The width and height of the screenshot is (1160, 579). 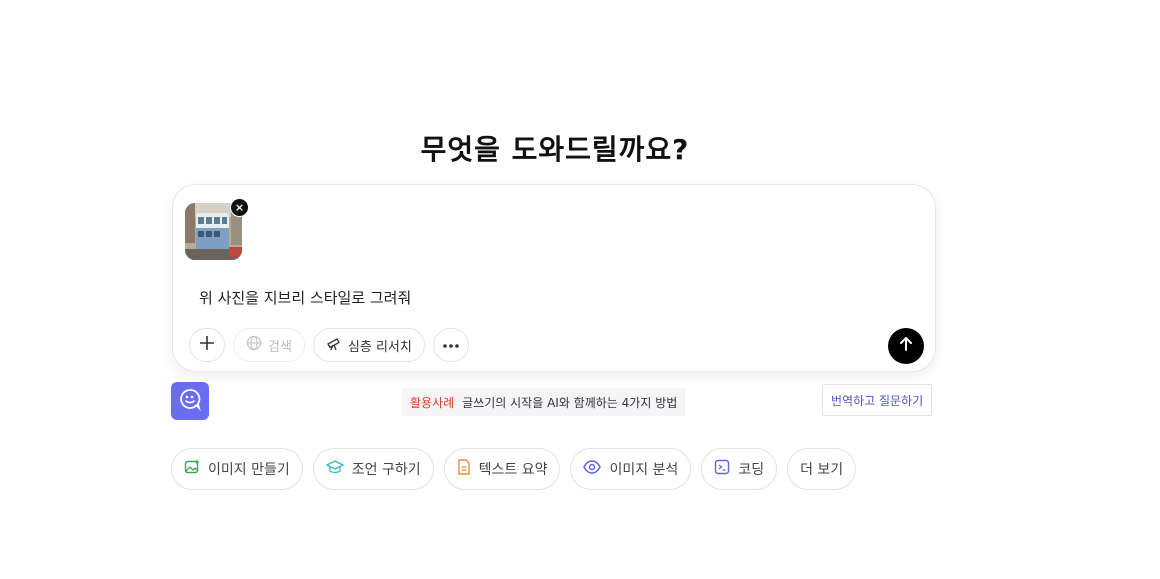 I want to click on chip-label: 더 보기, so click(x=822, y=470).